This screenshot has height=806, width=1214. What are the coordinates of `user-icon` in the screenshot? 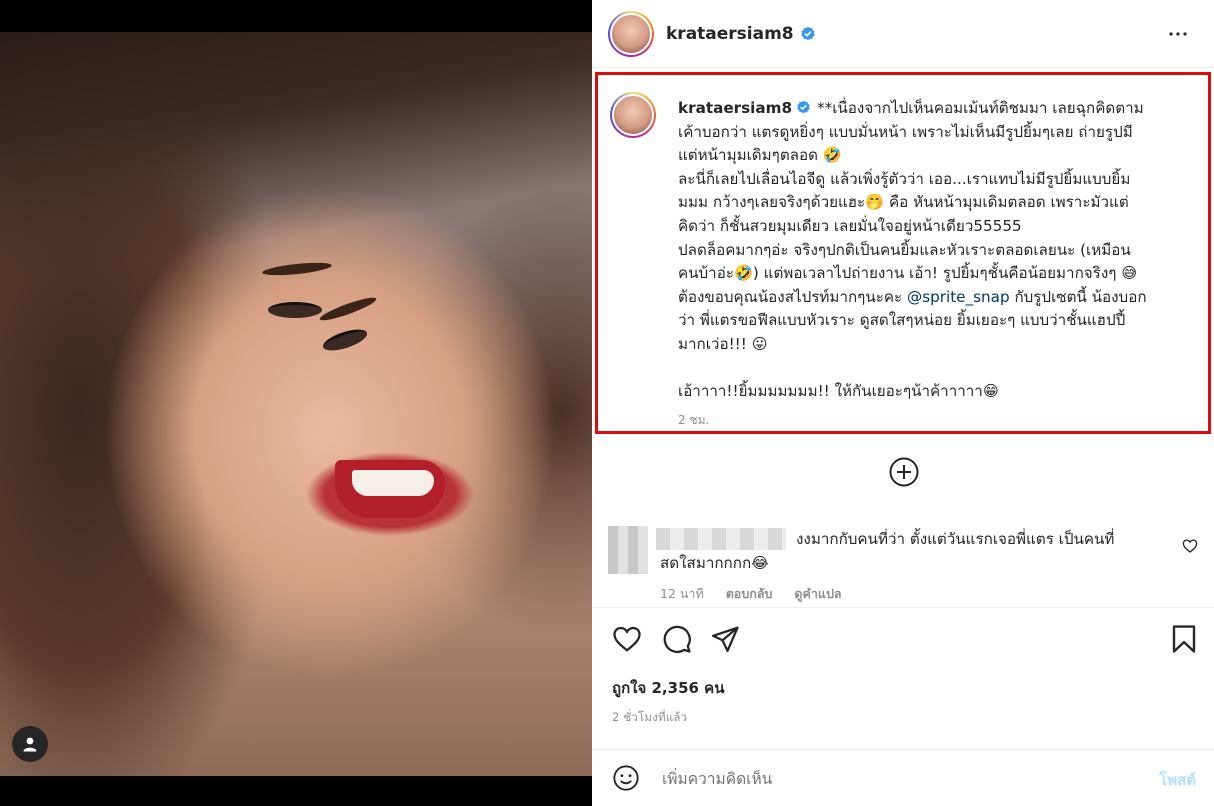 It's located at (30, 744).